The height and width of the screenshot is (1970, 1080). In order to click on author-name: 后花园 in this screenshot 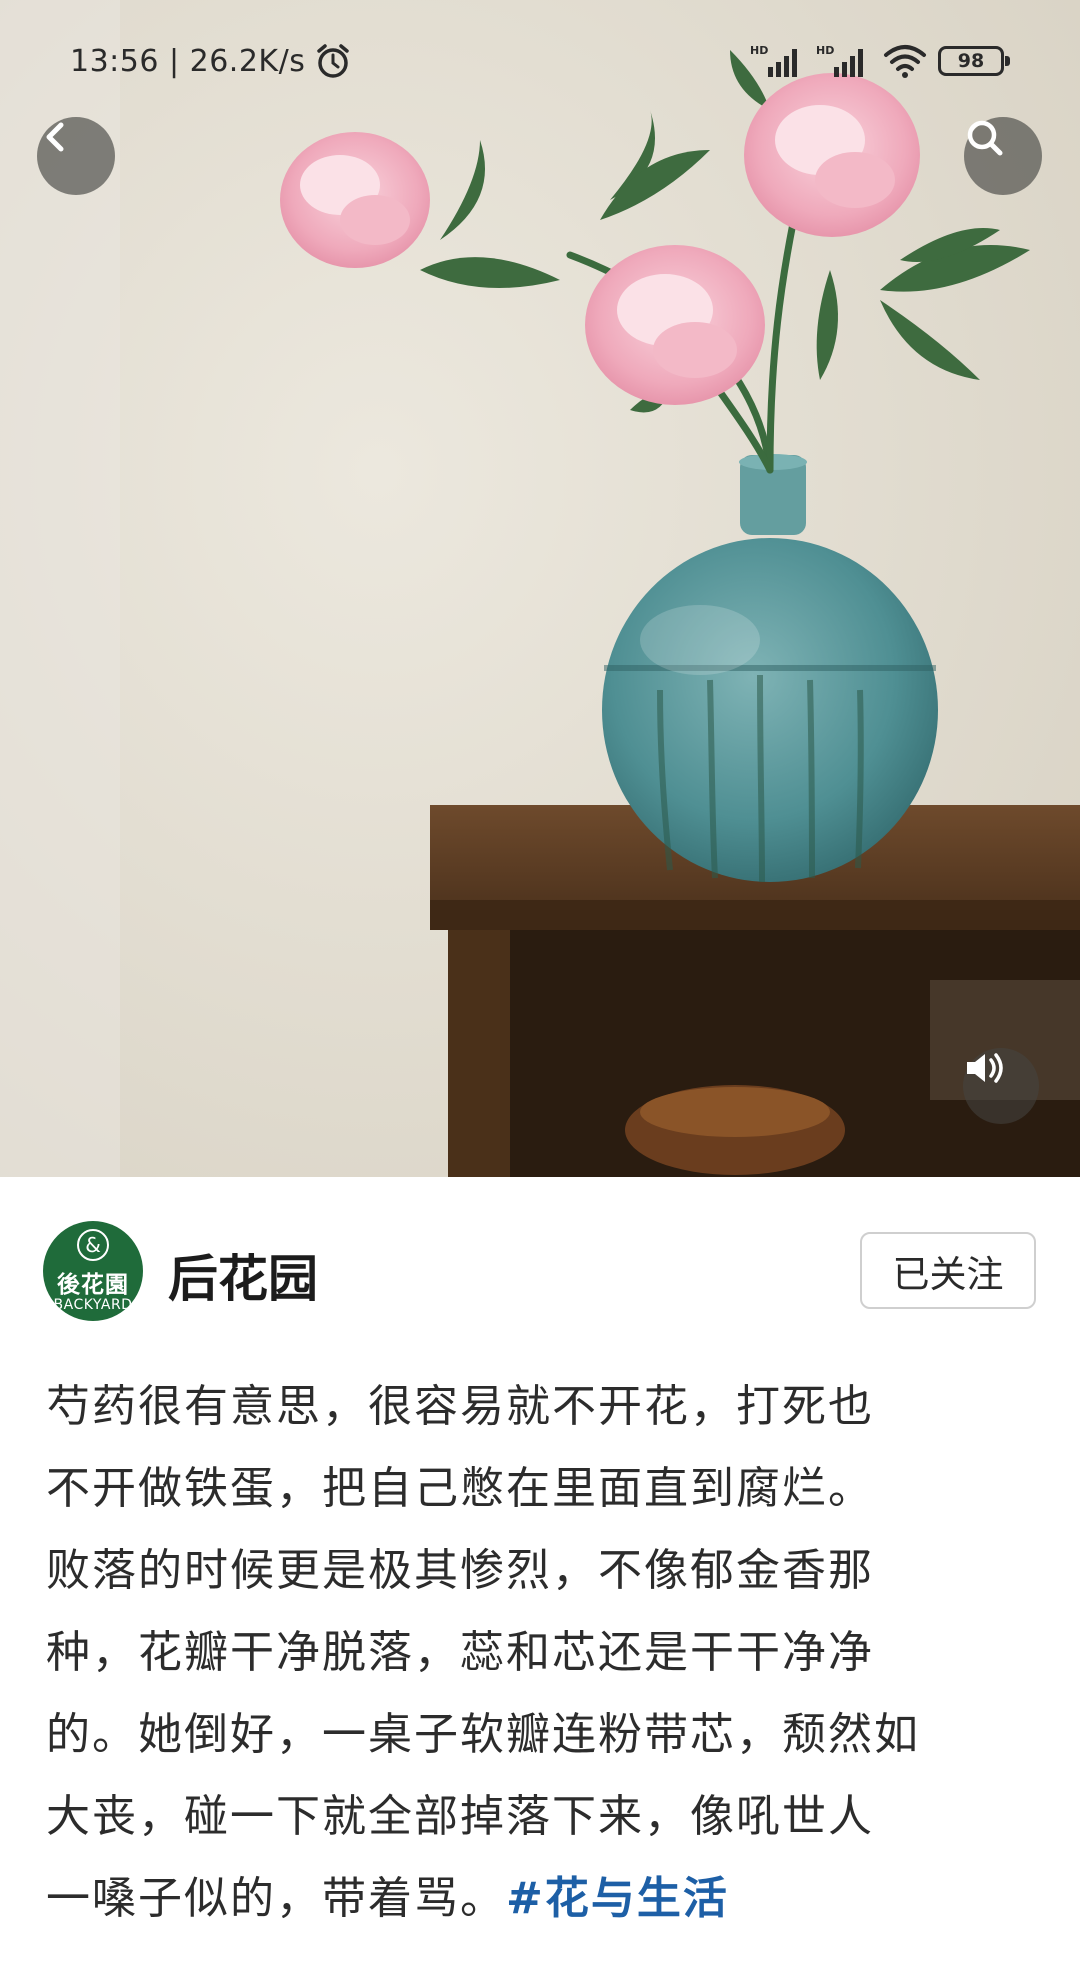, I will do `click(243, 1275)`.